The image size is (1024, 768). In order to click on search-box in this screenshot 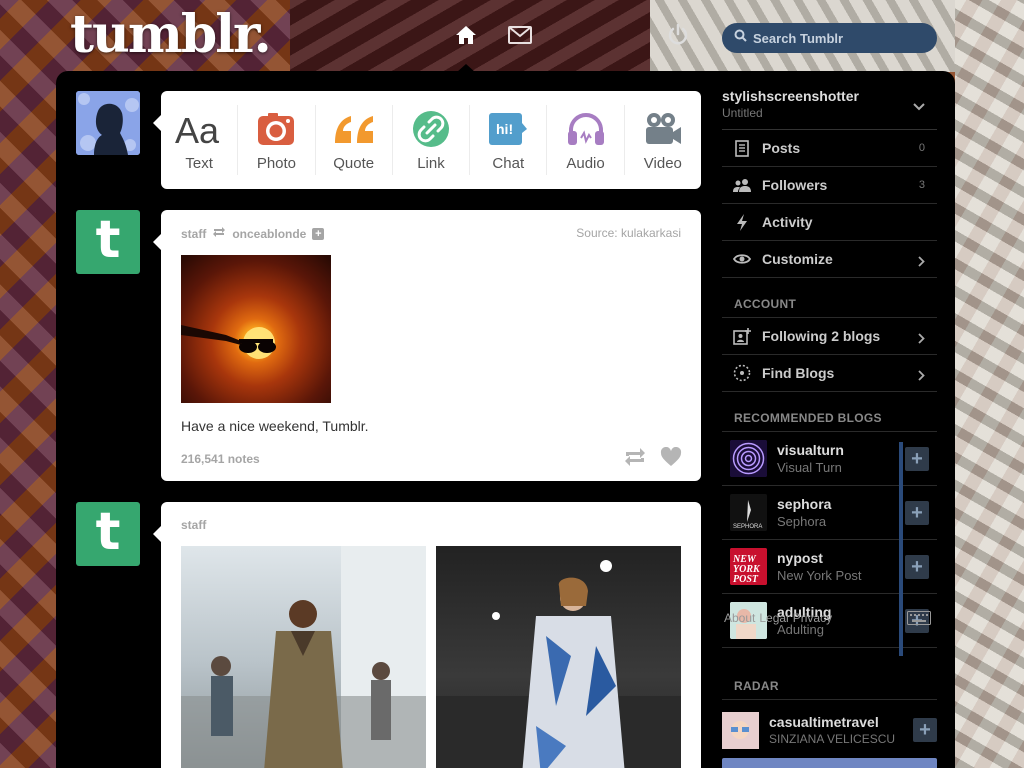, I will do `click(829, 38)`.